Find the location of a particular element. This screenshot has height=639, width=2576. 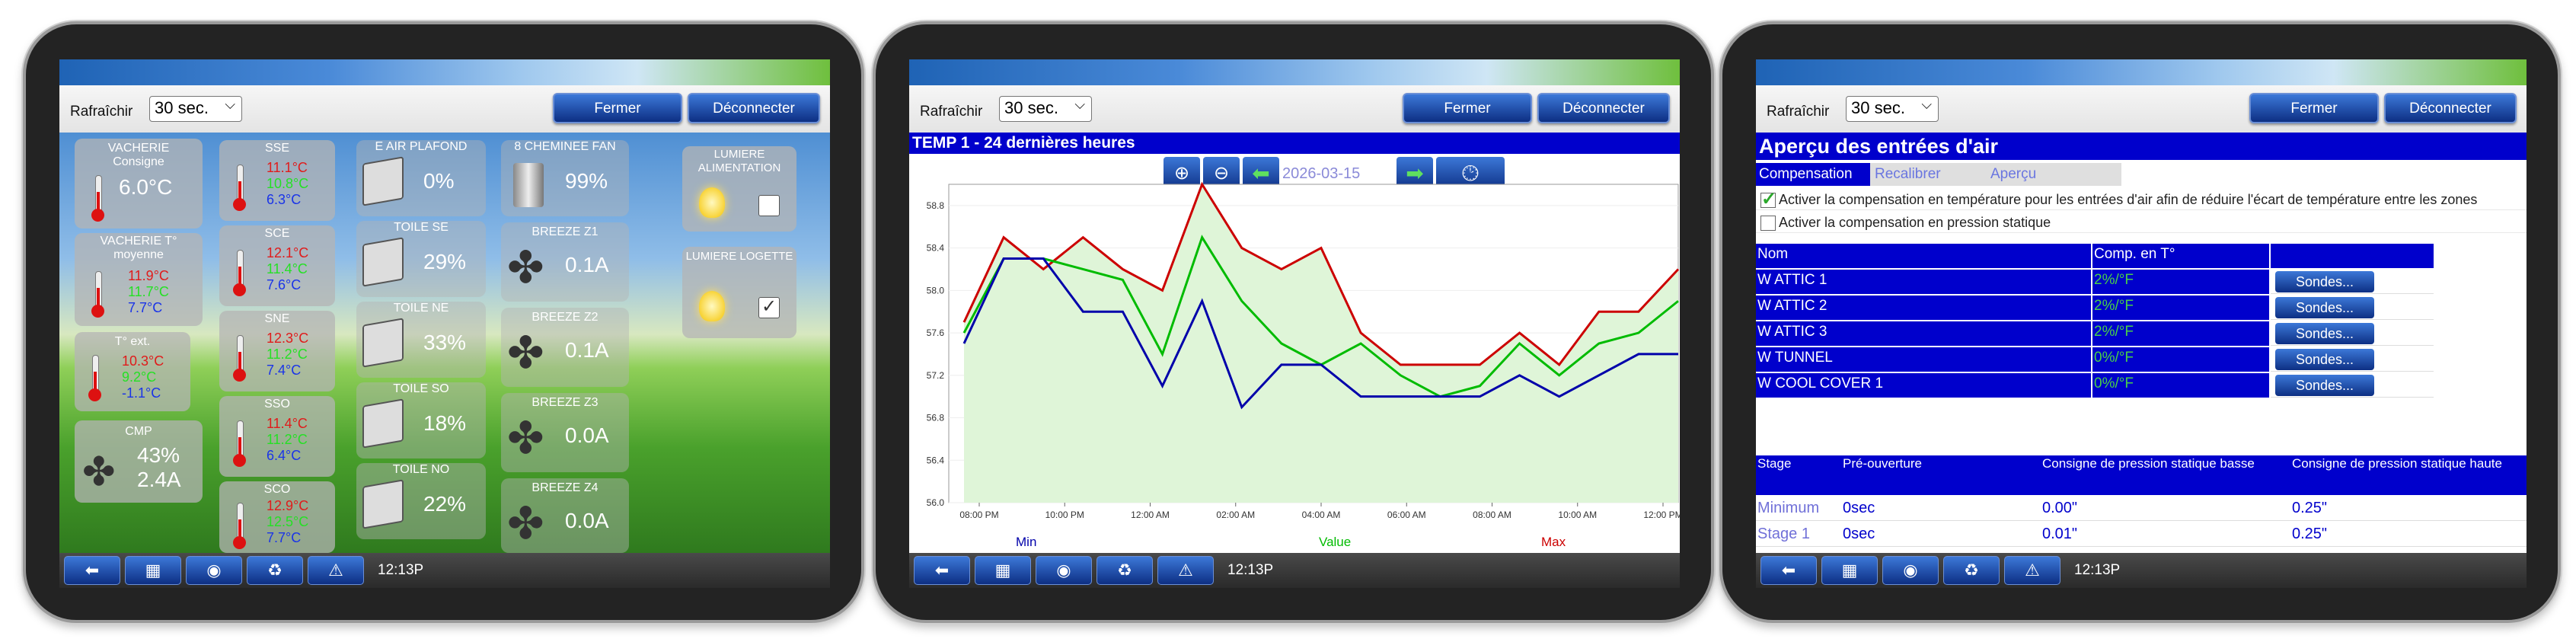

tab-compensation: Compensation is located at coordinates (1813, 174).